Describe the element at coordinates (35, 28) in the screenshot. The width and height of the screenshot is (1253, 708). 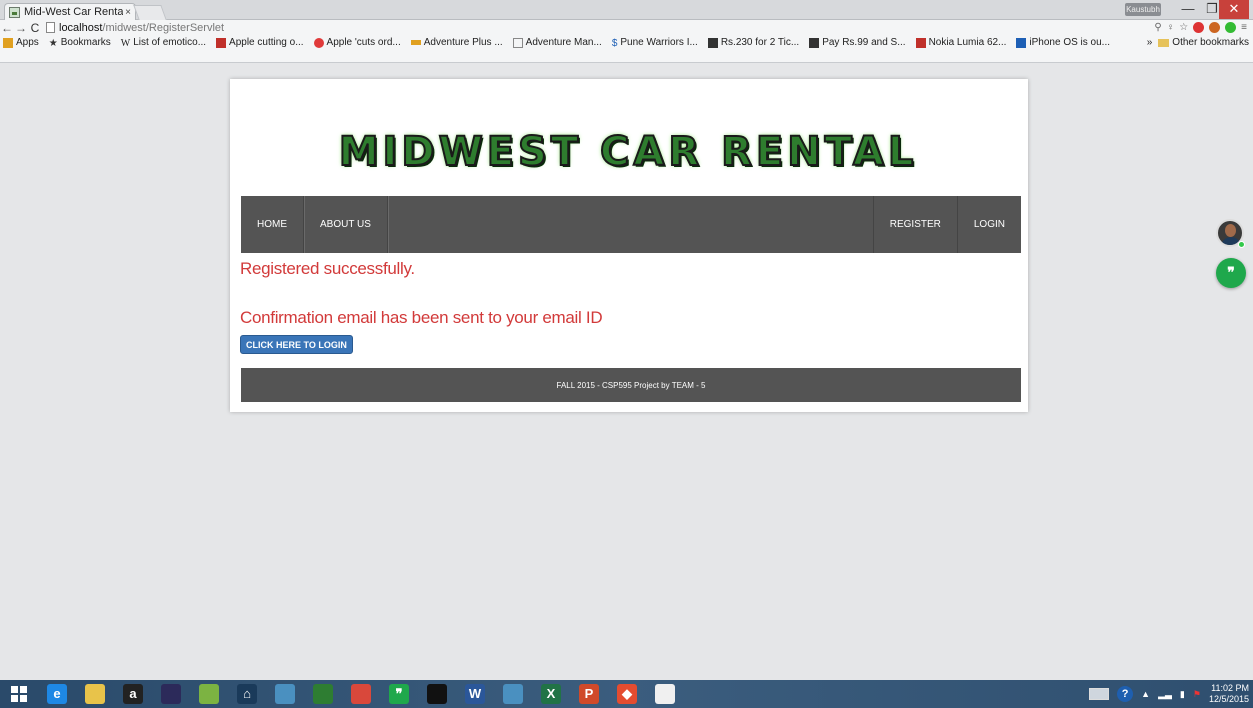
I see `reload-icon: C` at that location.